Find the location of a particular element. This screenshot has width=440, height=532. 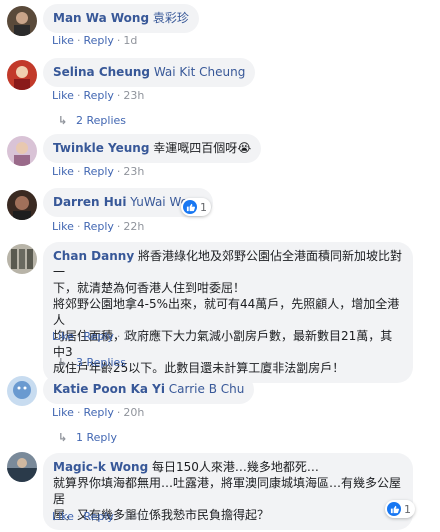

comment-bubble: Katie Poon Ka Yi Carrie B Chu is located at coordinates (149, 389).